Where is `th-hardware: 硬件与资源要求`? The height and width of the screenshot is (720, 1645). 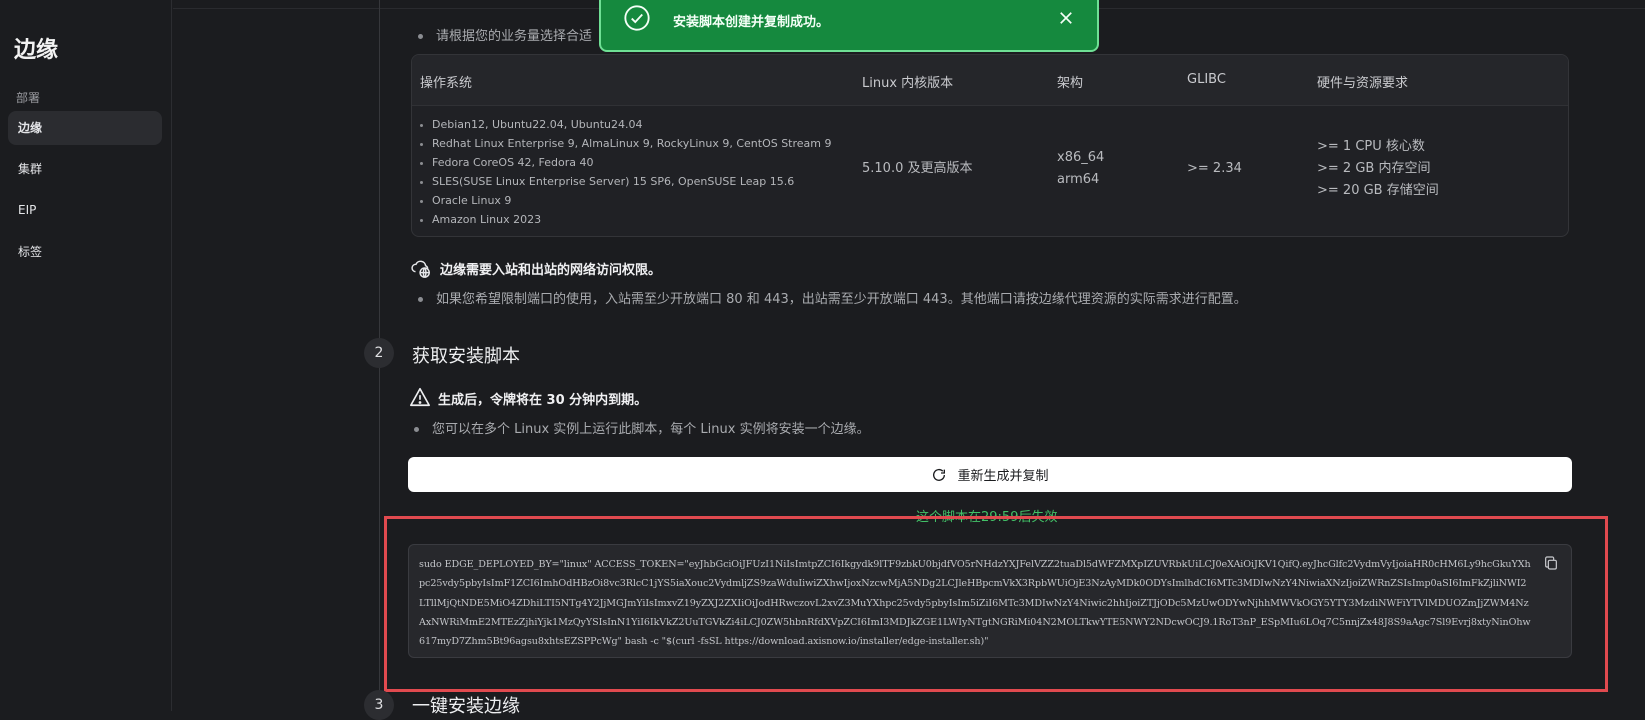 th-hardware: 硬件与资源要求 is located at coordinates (1363, 83).